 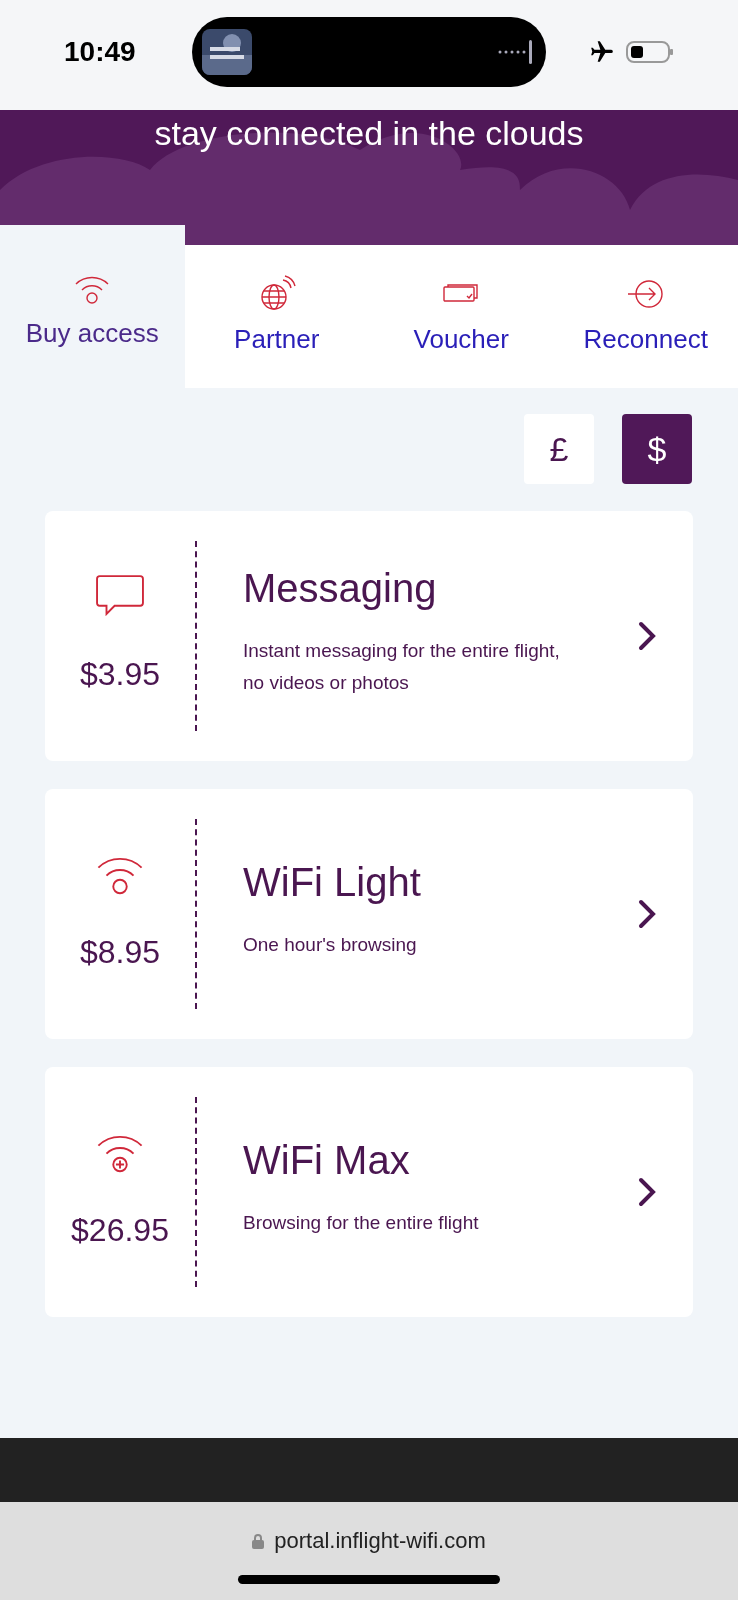 I want to click on currency-button: £, so click(x=559, y=449).